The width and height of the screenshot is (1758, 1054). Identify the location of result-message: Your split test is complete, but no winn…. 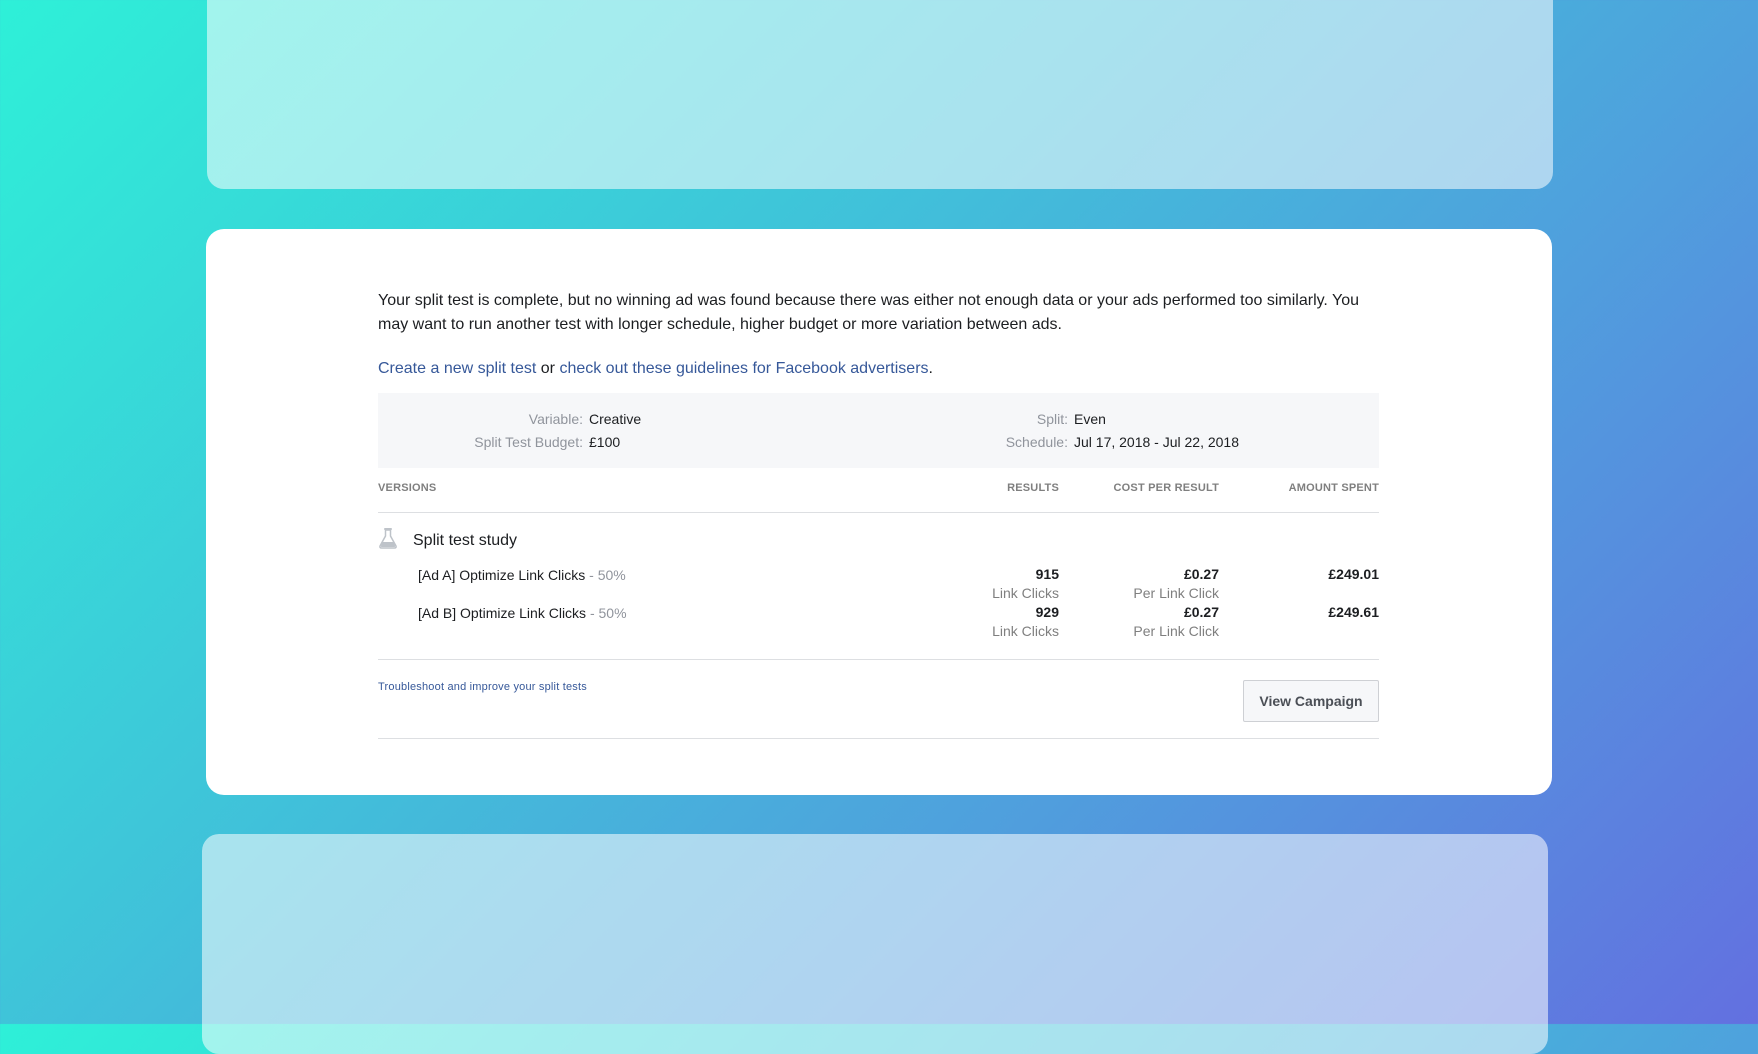
(869, 312).